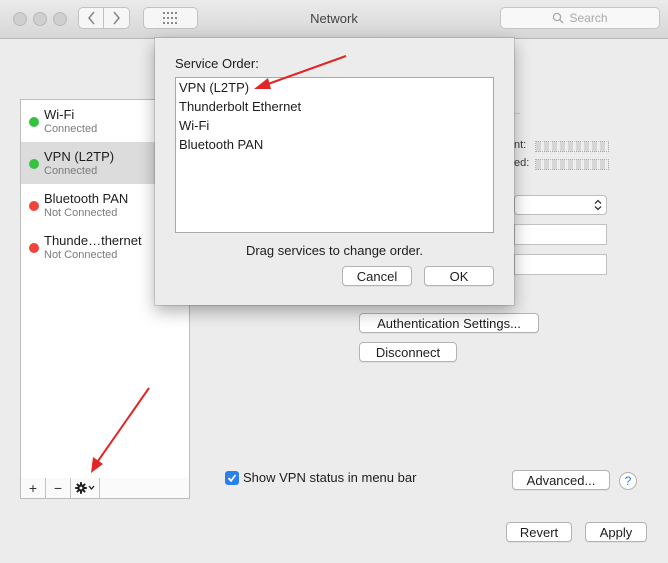  I want to click on order-item: Wi-Fi, so click(194, 125).